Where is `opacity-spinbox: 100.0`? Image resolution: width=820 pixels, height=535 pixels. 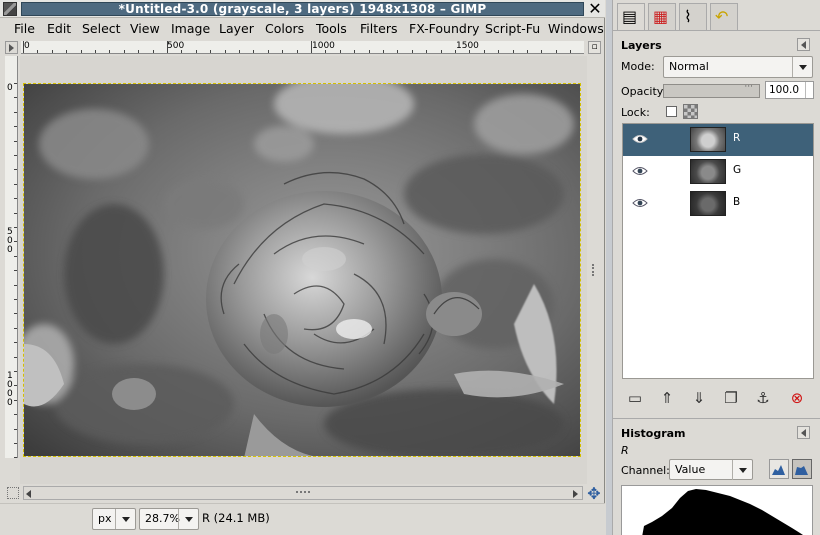 opacity-spinbox: 100.0 is located at coordinates (789, 90).